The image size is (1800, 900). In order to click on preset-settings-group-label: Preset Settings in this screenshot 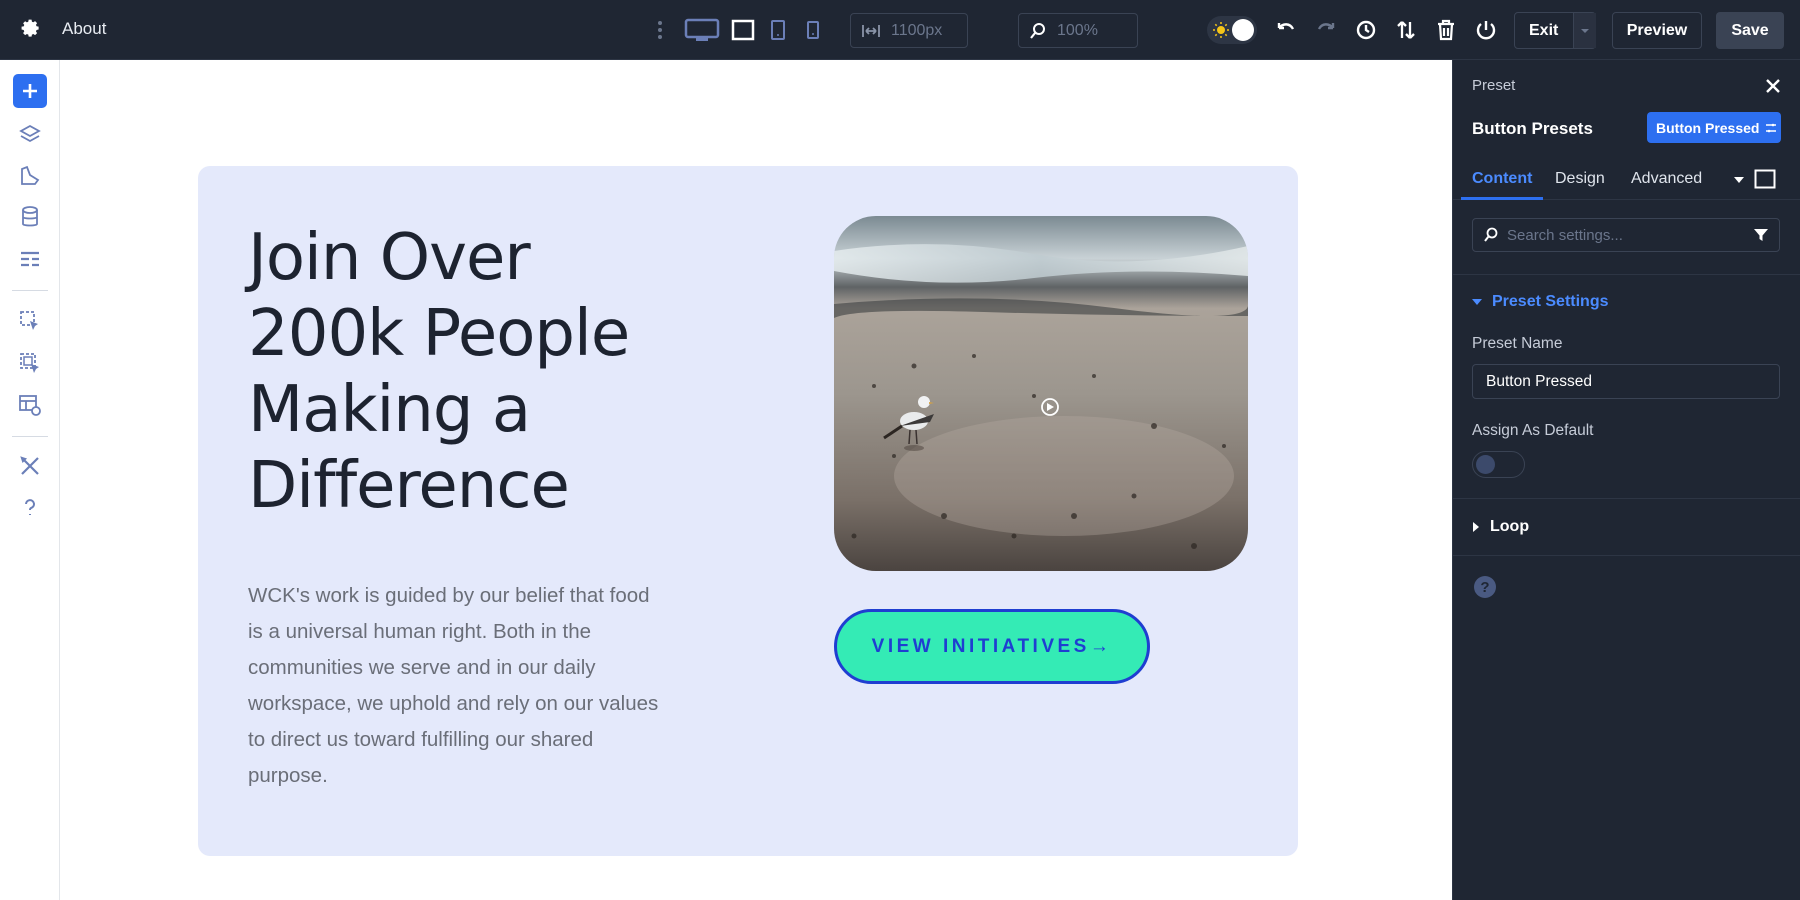, I will do `click(1550, 301)`.